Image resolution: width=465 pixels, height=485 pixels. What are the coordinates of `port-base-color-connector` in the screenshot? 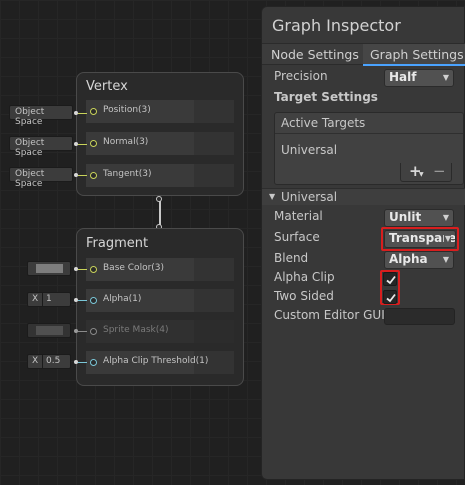 It's located at (93, 269).